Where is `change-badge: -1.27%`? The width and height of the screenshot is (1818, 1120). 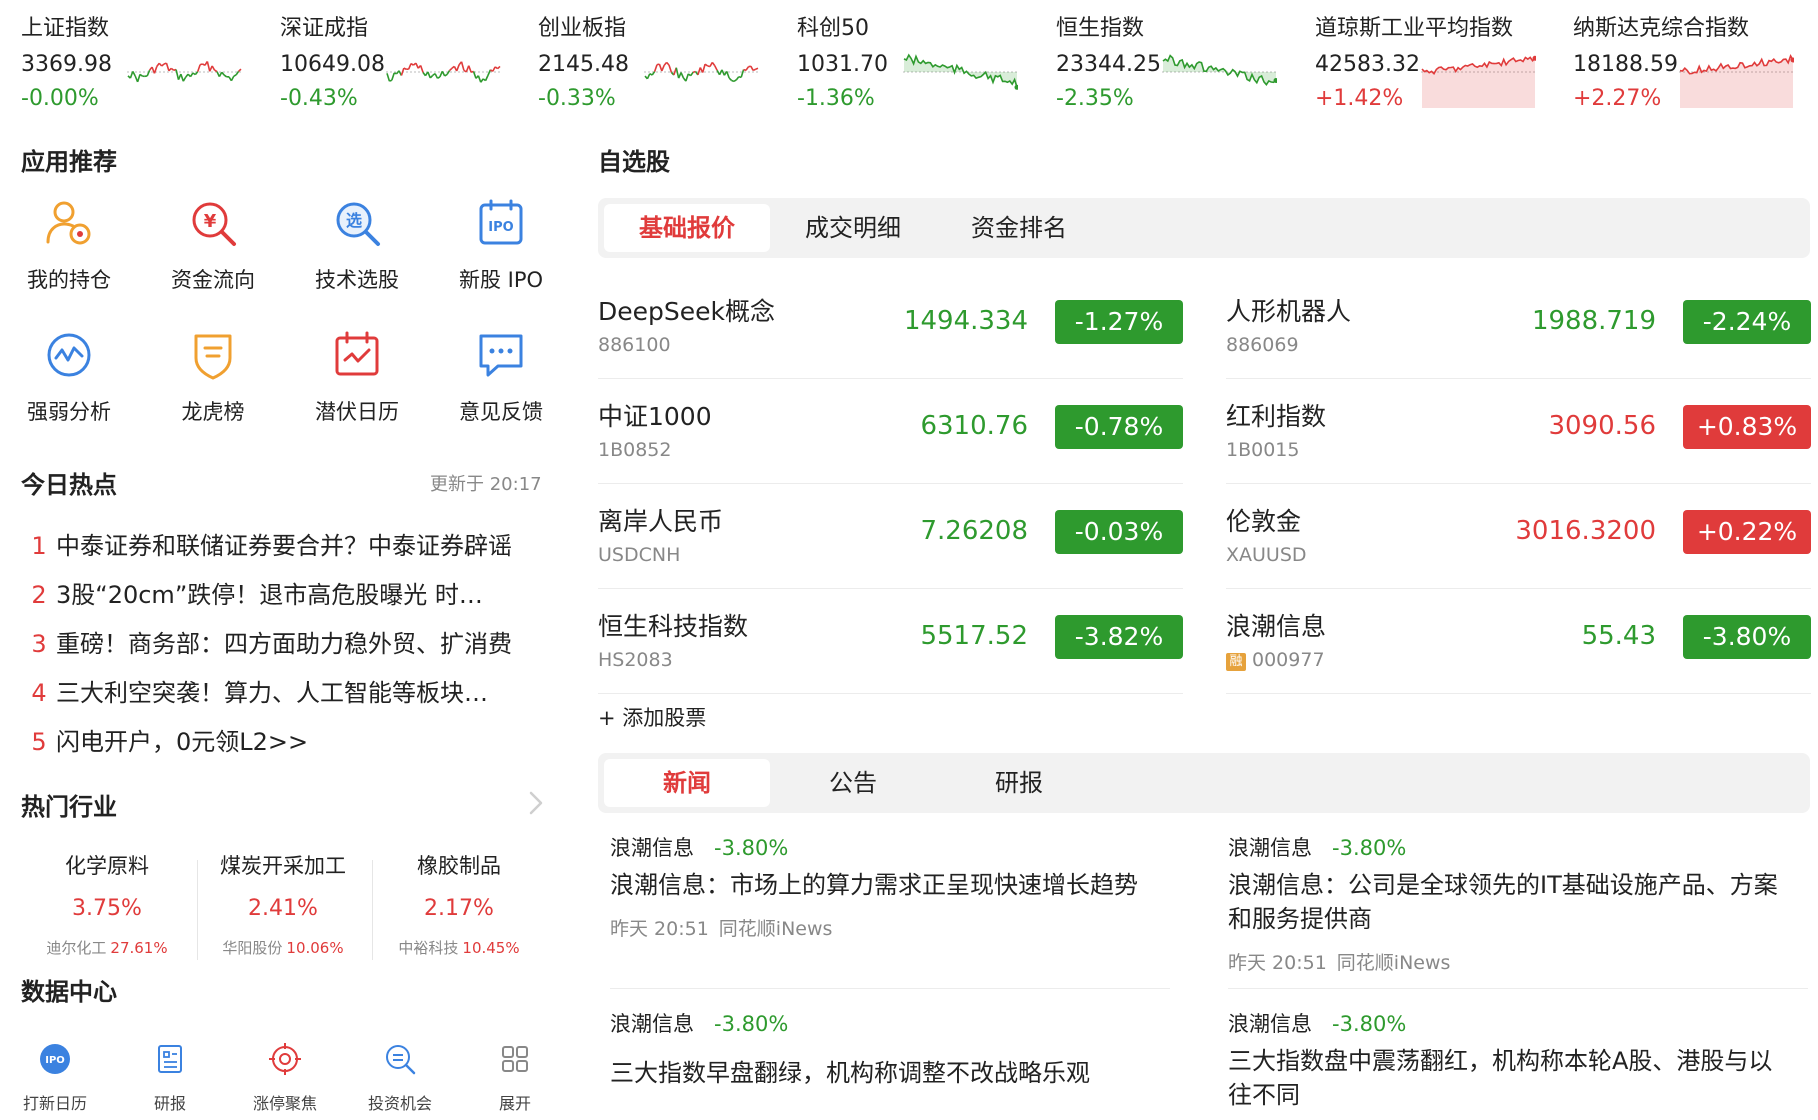
change-badge: -1.27% is located at coordinates (1119, 322).